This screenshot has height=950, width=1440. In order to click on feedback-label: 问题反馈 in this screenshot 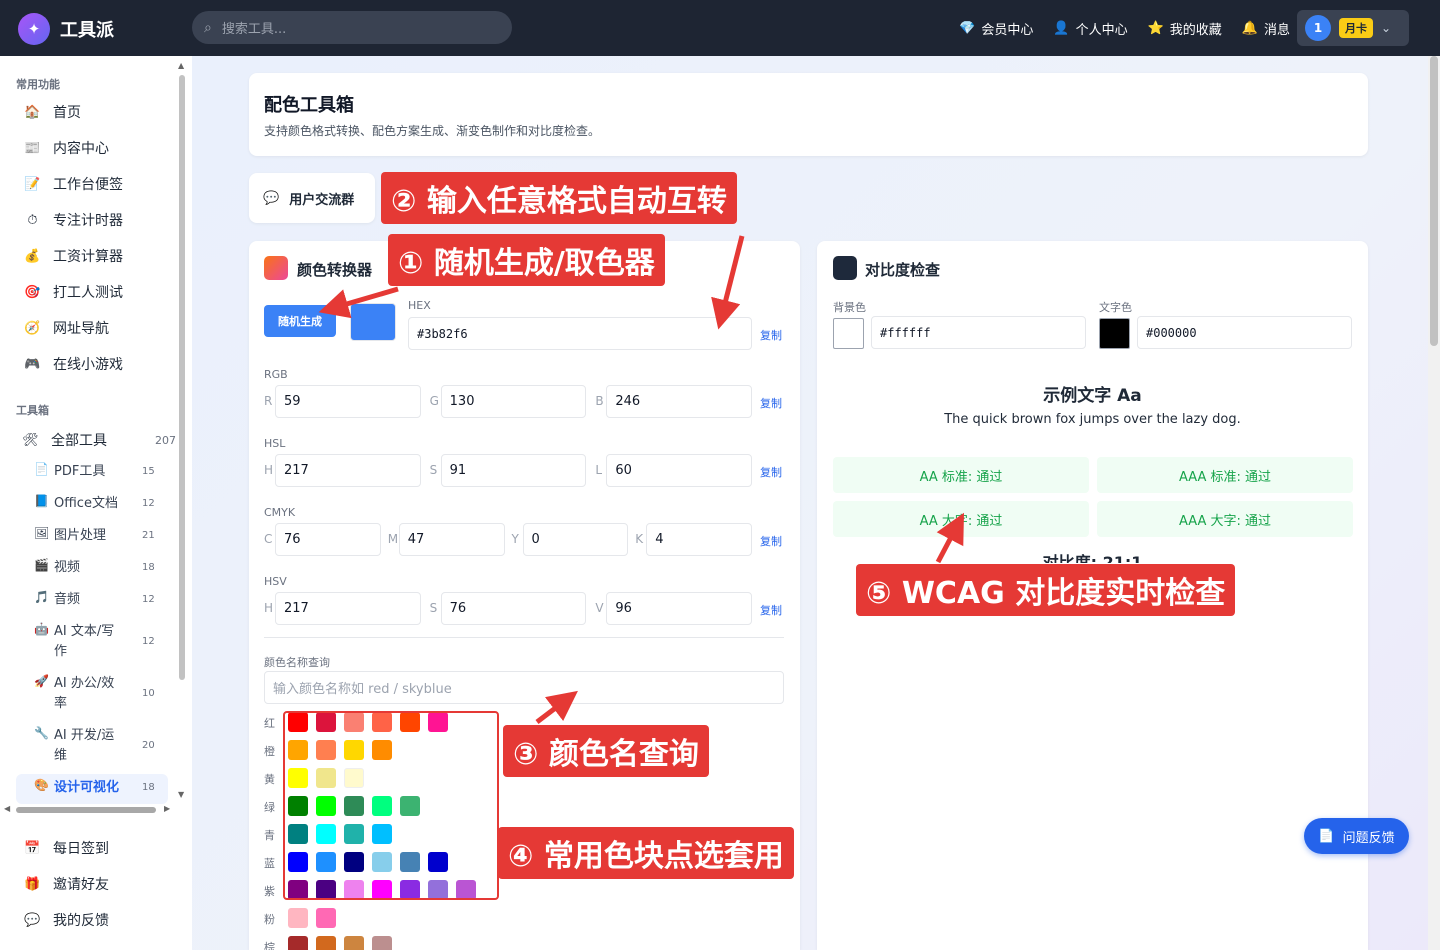, I will do `click(1368, 838)`.